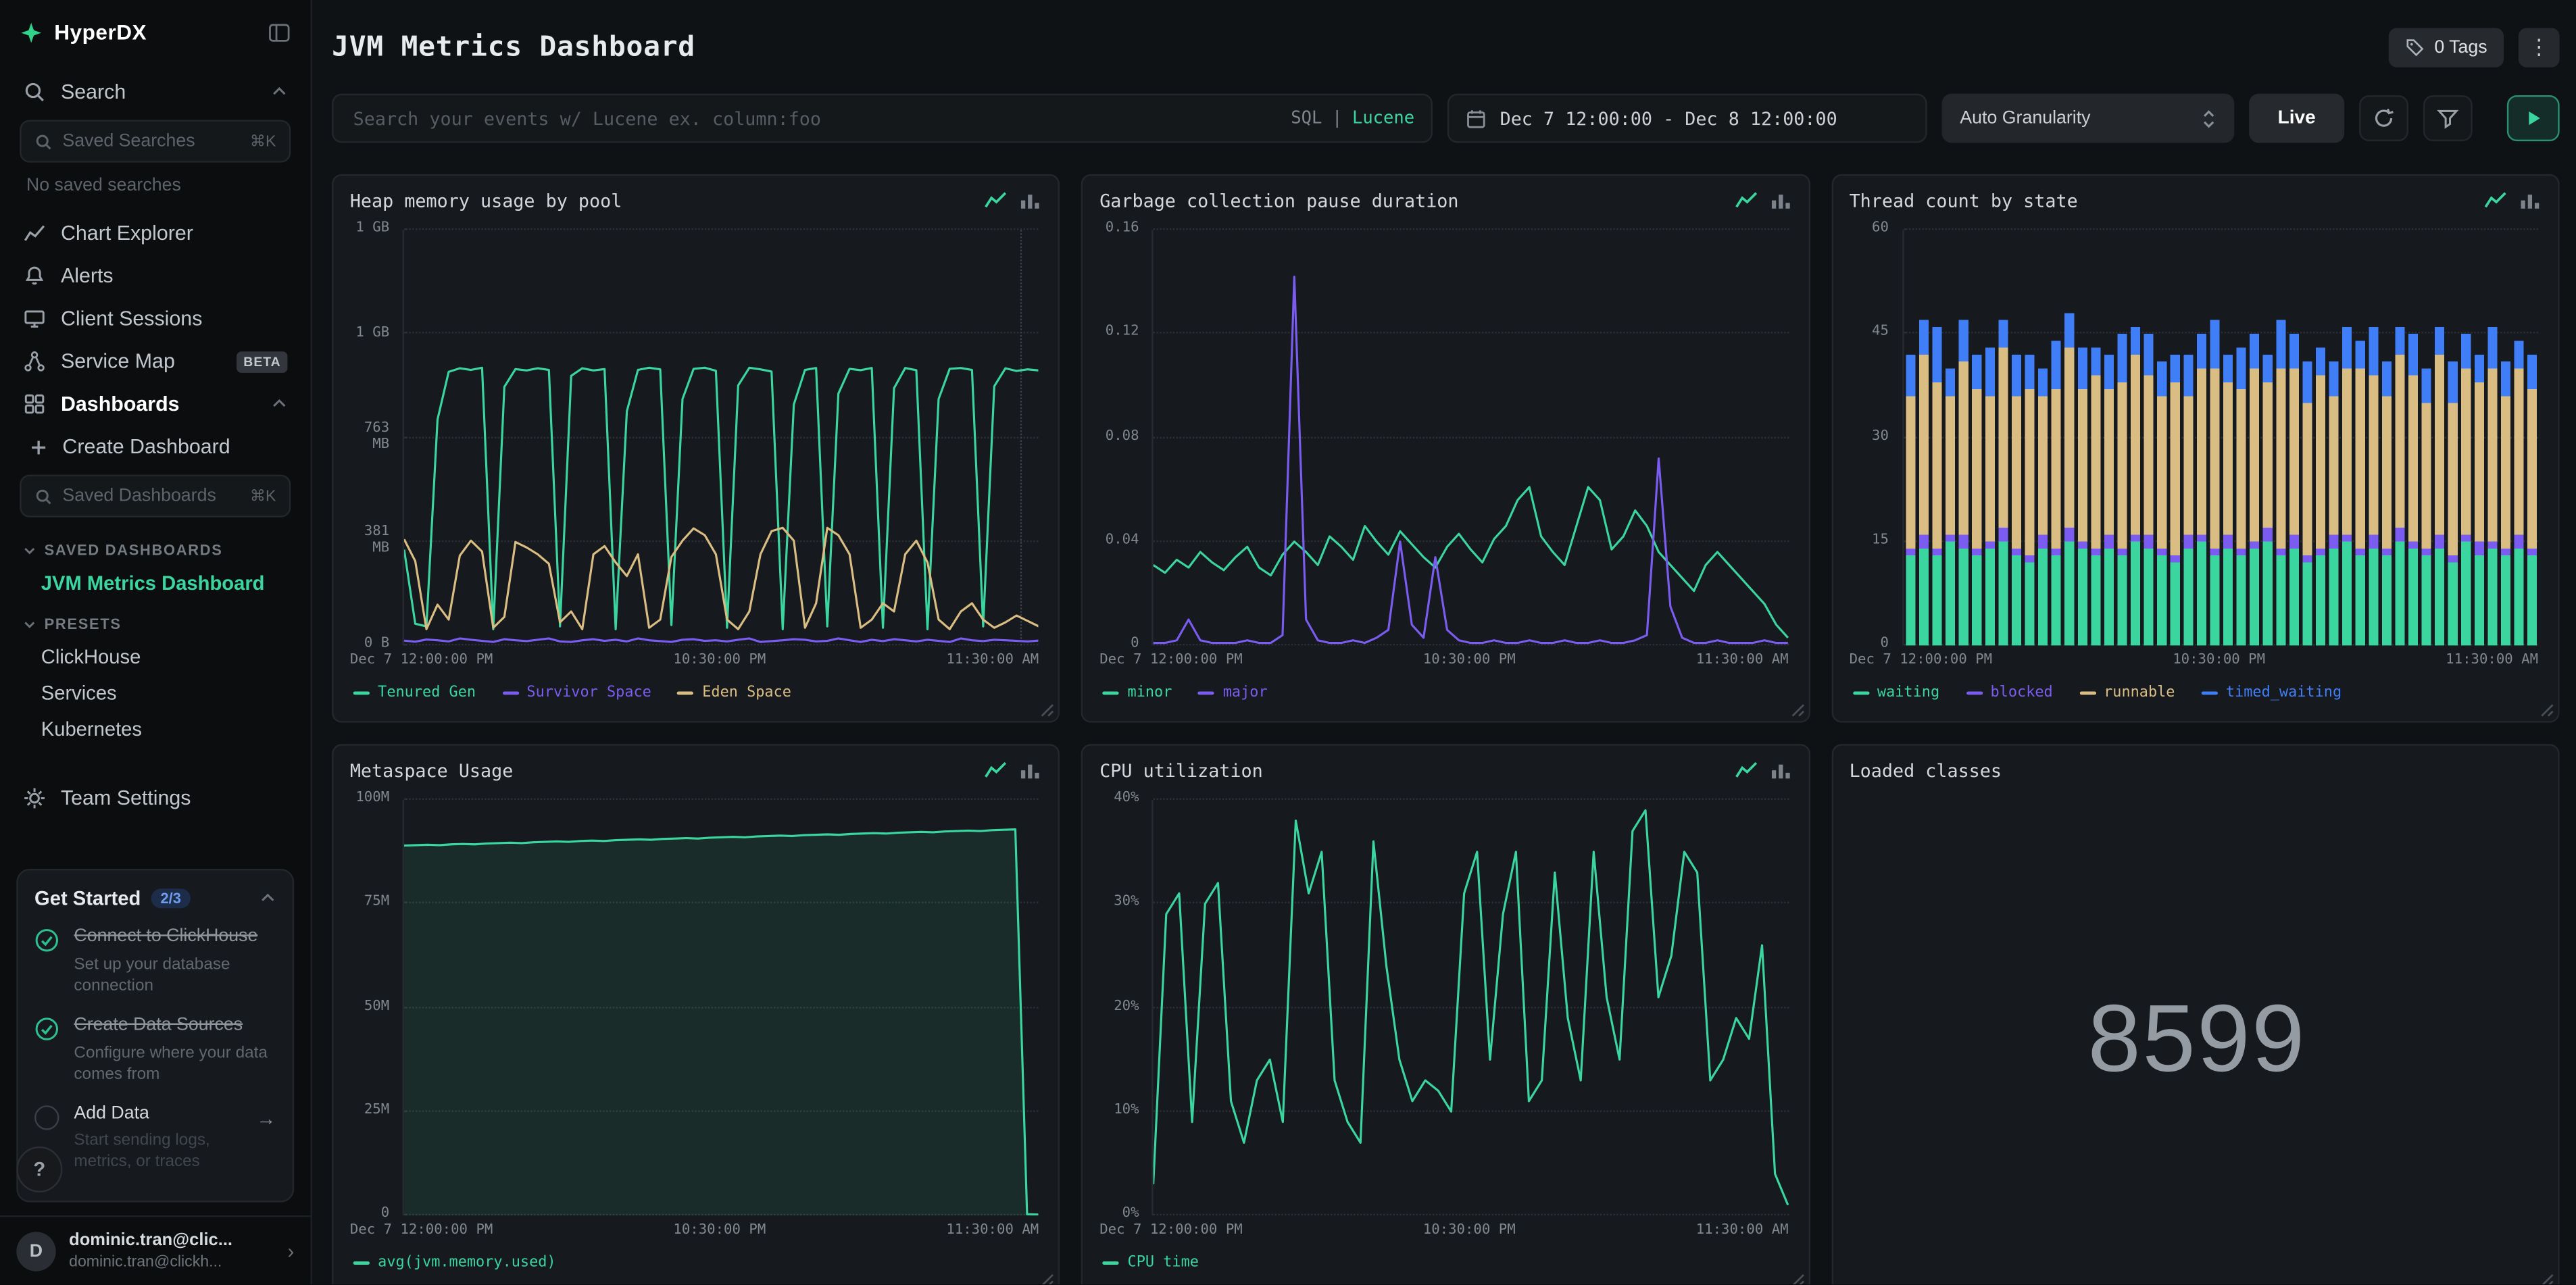 This screenshot has height=1285, width=2576. Describe the element at coordinates (155, 693) in the screenshot. I see `preset-item-services: Services` at that location.